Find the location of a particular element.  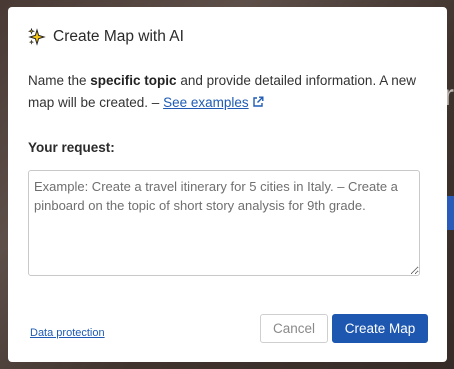

background-app-button is located at coordinates (450, 213).